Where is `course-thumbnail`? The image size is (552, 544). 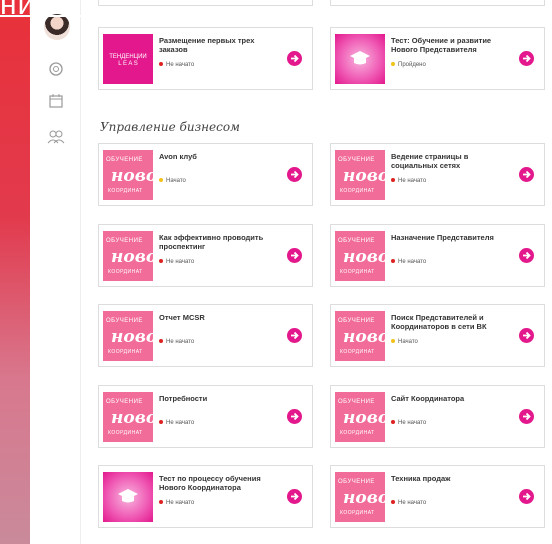
course-thumbnail is located at coordinates (128, 497).